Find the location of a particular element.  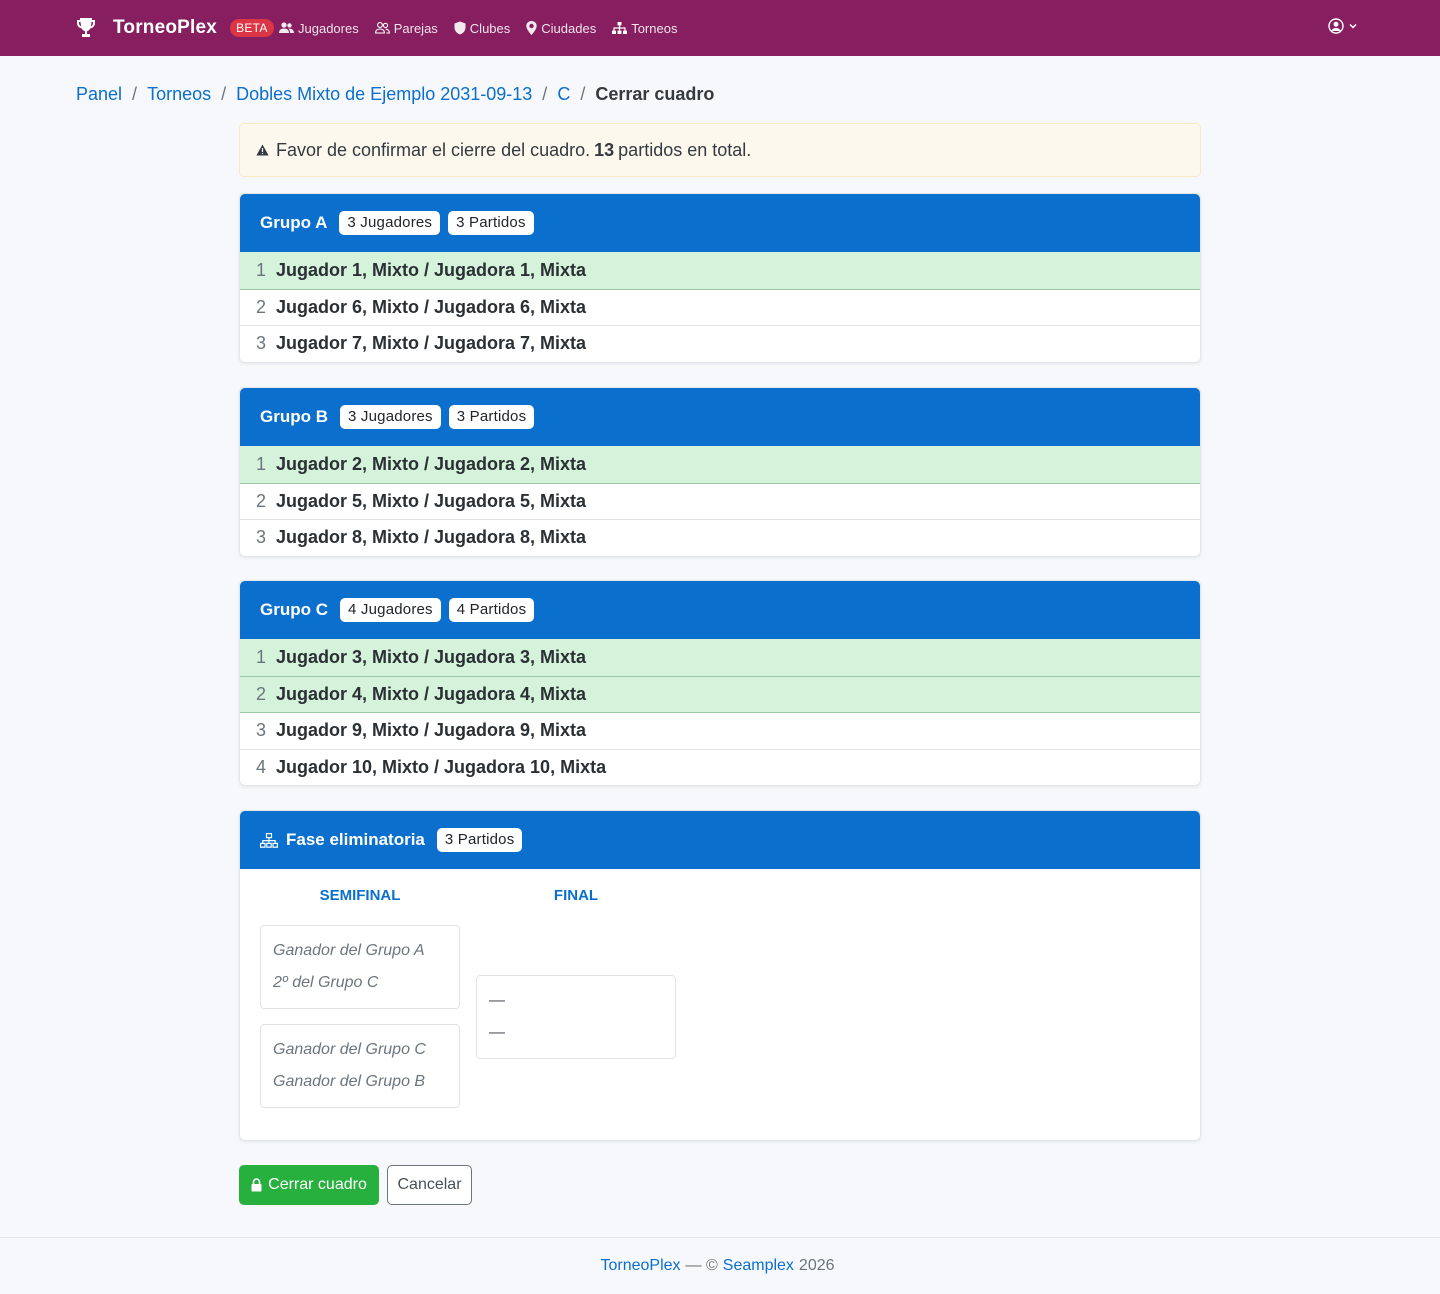

match-slot: 2º del Grupo C is located at coordinates (326, 982).